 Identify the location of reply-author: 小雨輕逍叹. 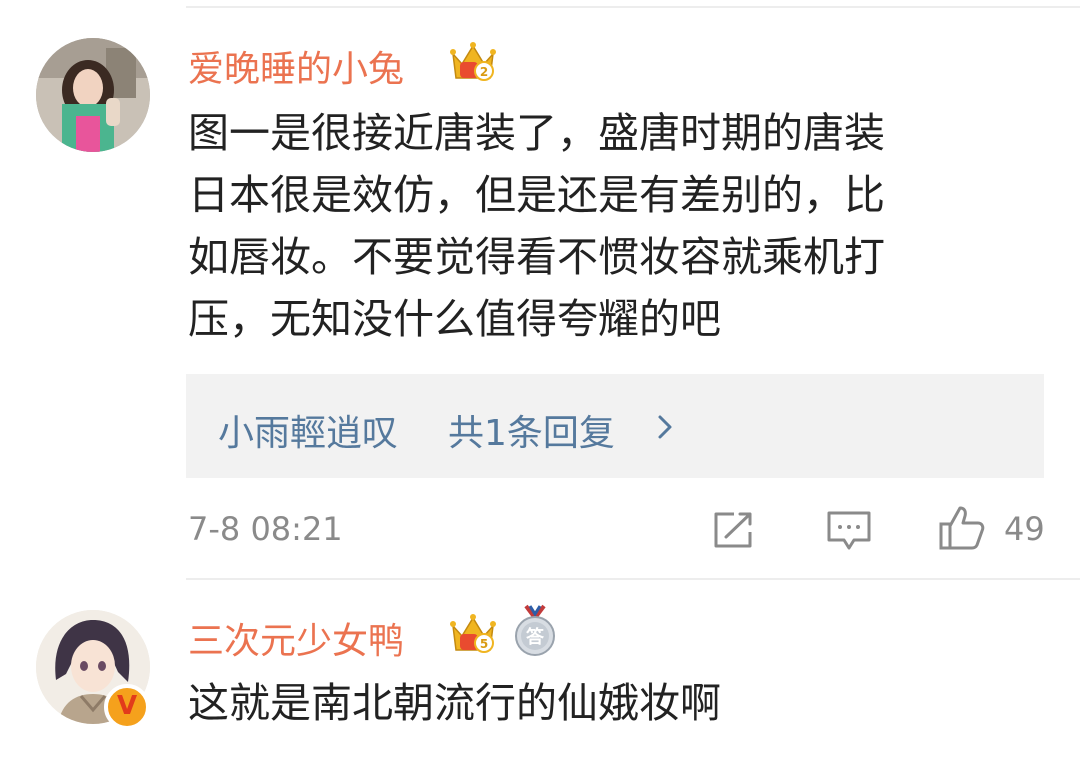
(308, 430).